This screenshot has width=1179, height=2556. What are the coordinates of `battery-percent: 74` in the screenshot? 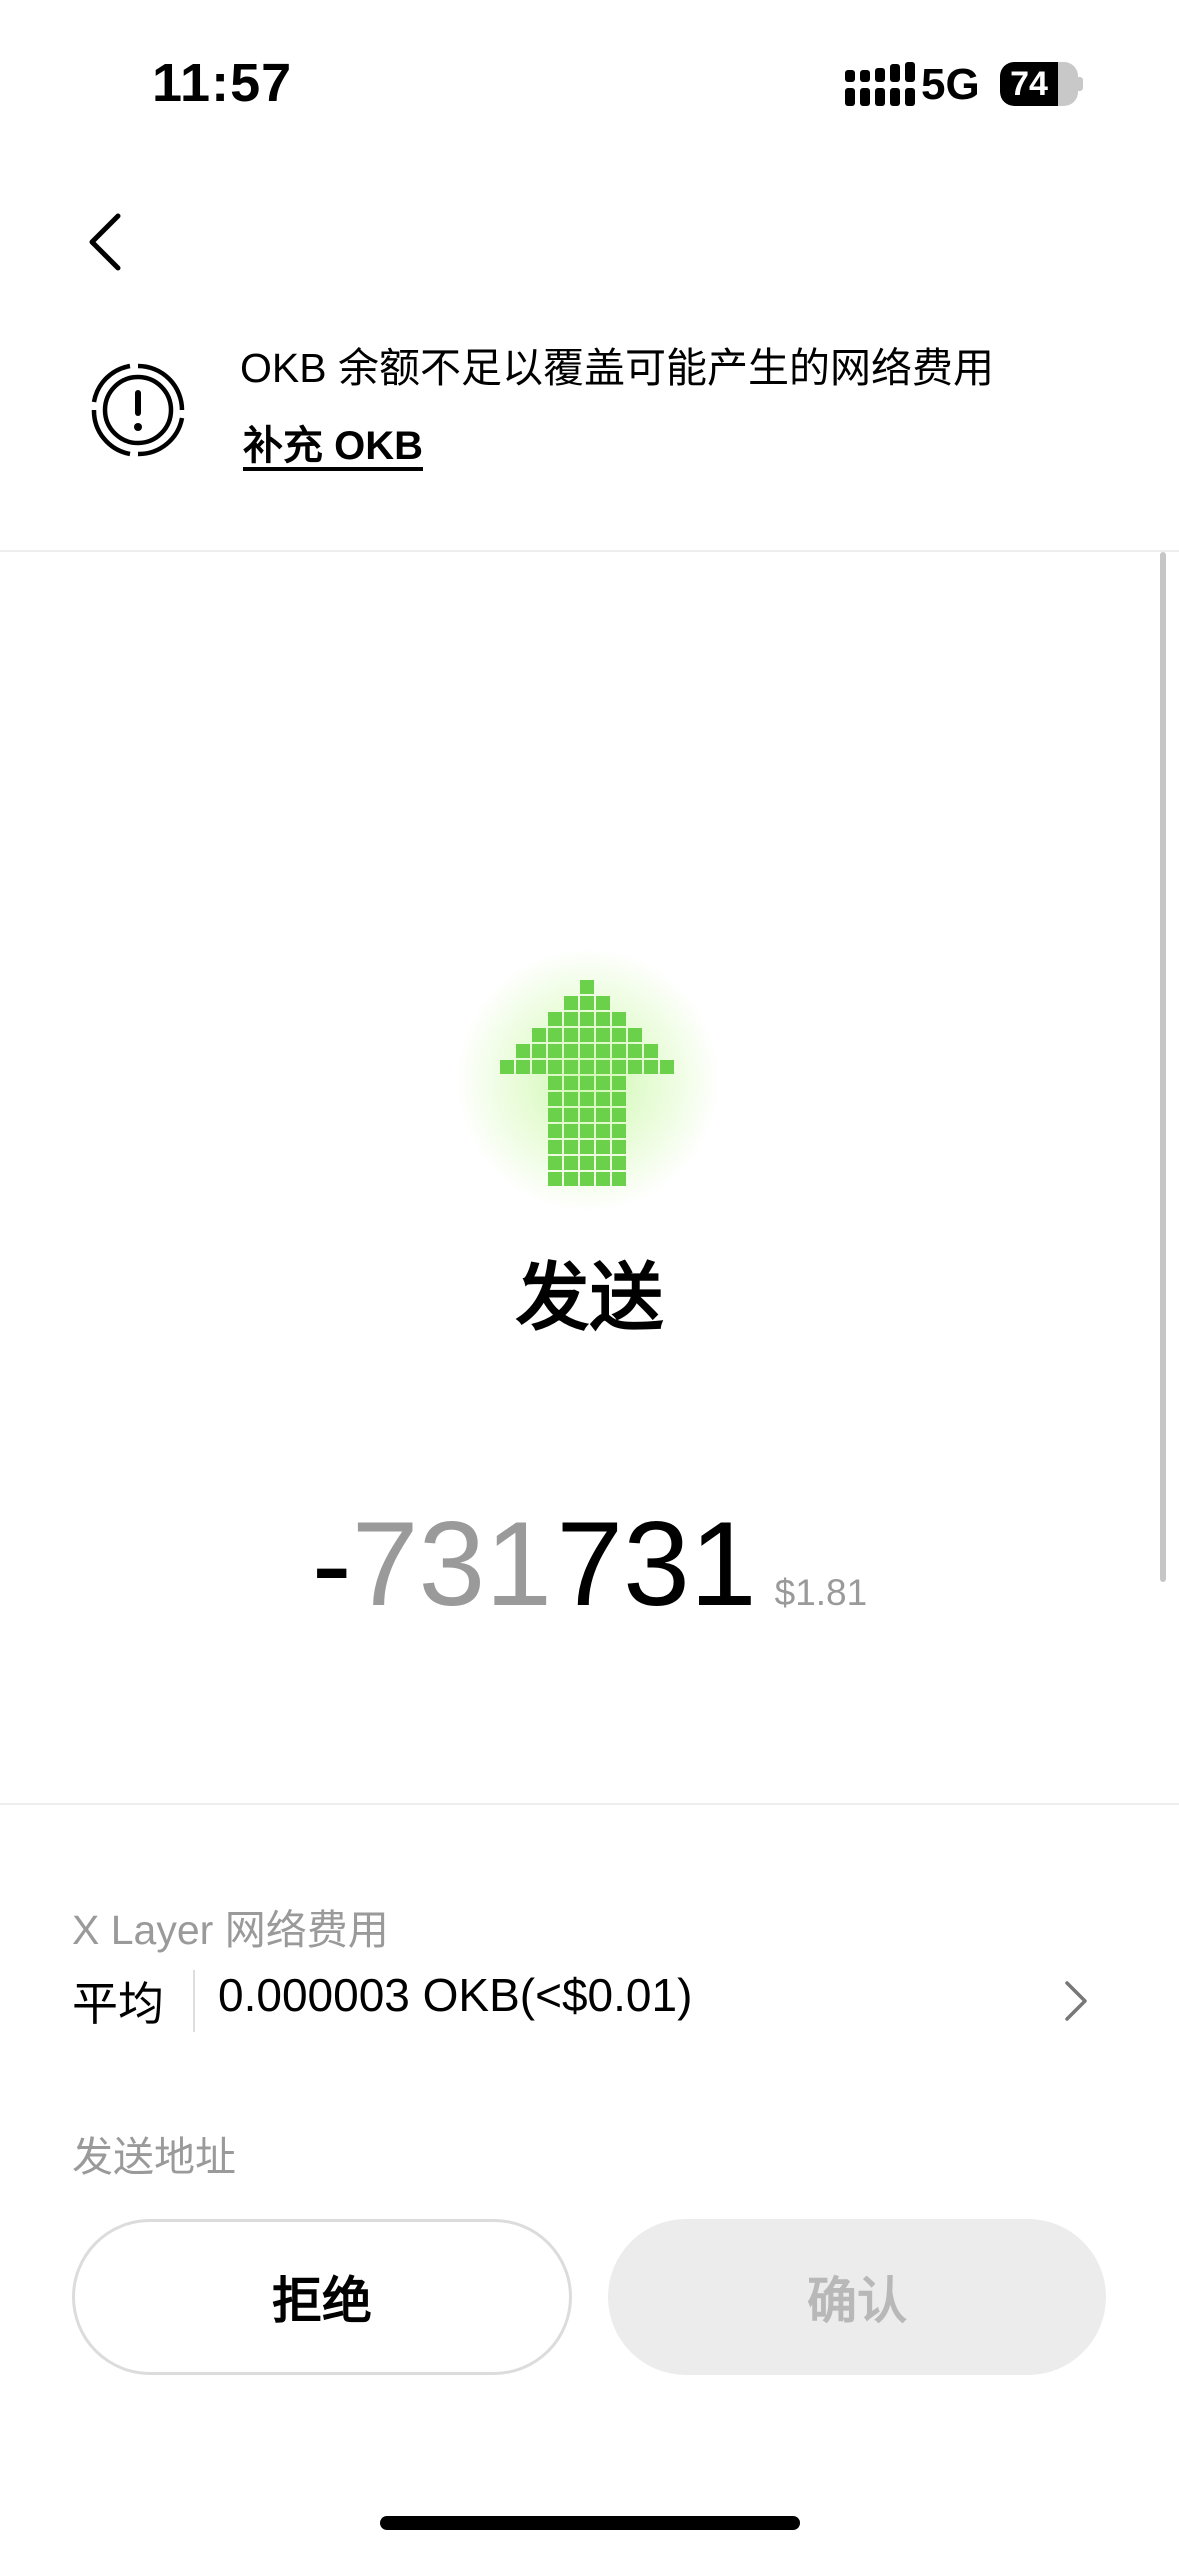 It's located at (1029, 84).